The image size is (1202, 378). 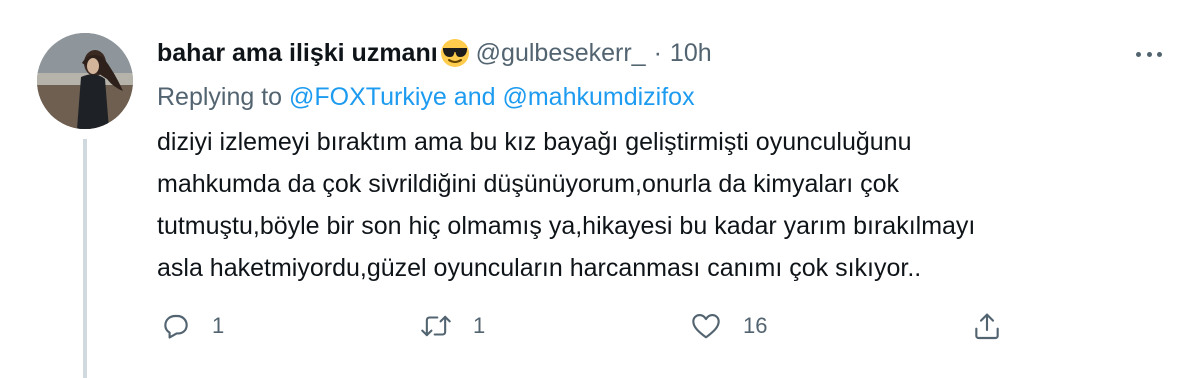 I want to click on avatar, so click(x=85, y=81).